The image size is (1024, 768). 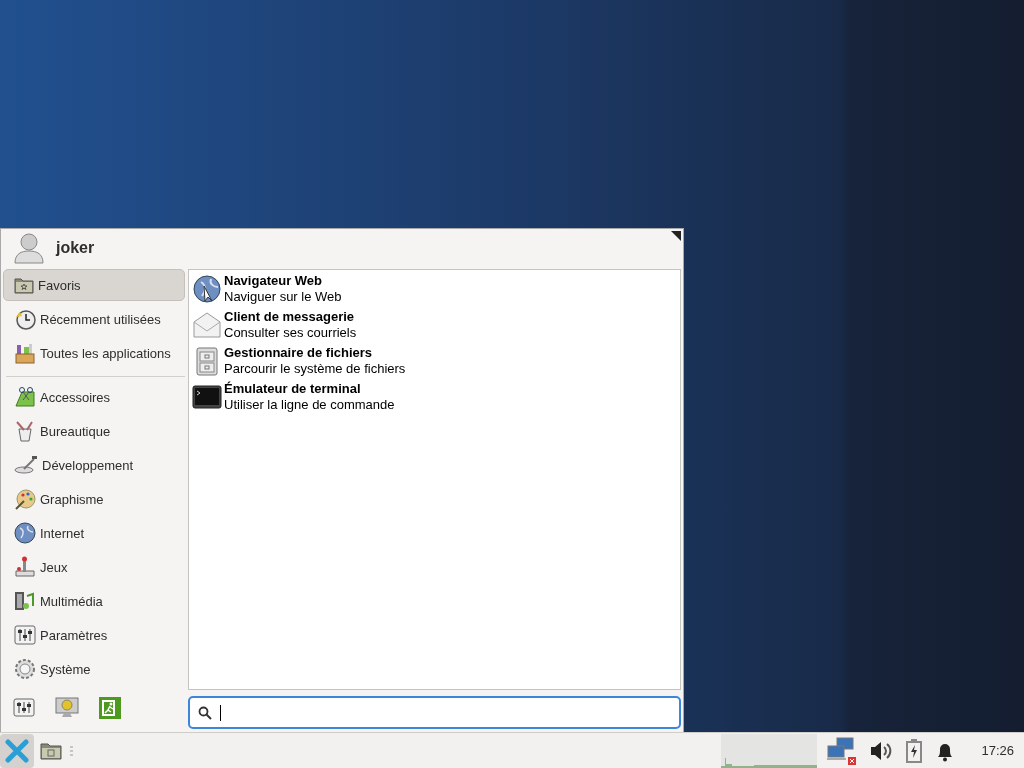 What do you see at coordinates (94, 567) in the screenshot?
I see `menu-category-item: Jeux` at bounding box center [94, 567].